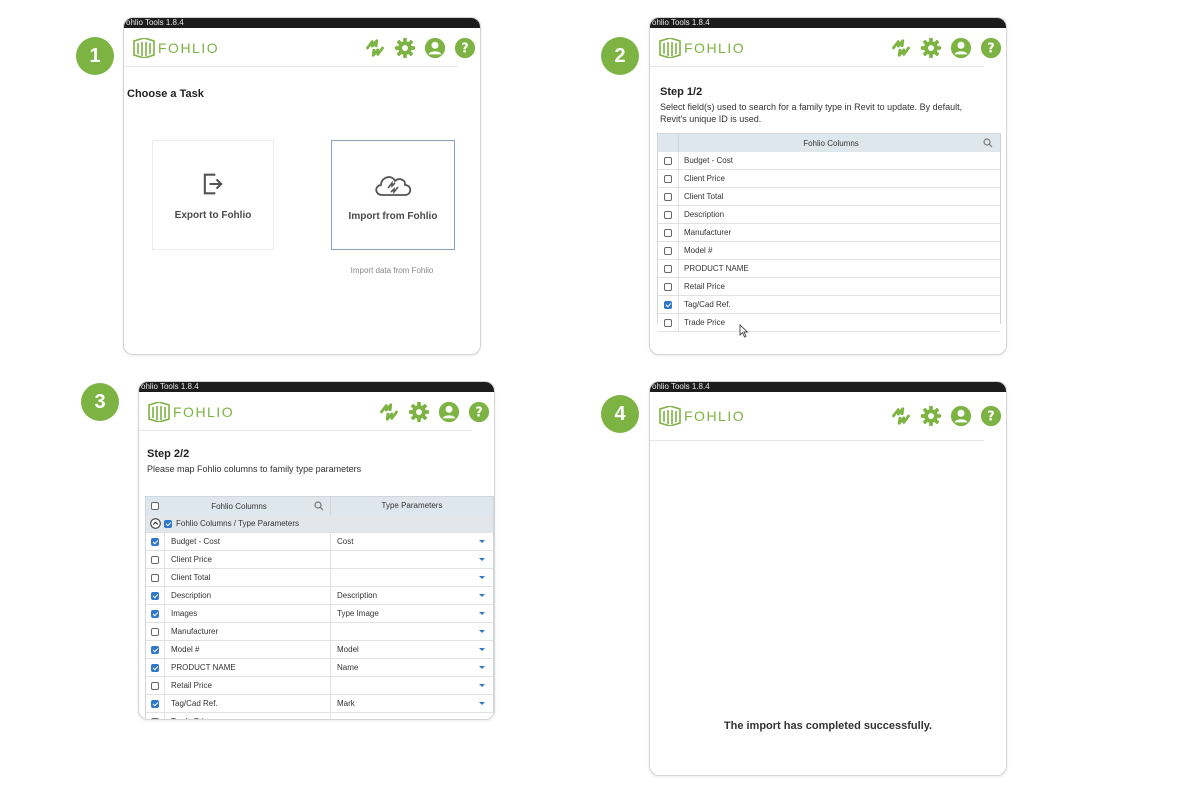 Image resolution: width=1200 pixels, height=800 pixels. Describe the element at coordinates (155, 523) in the screenshot. I see `collapse-icon` at that location.